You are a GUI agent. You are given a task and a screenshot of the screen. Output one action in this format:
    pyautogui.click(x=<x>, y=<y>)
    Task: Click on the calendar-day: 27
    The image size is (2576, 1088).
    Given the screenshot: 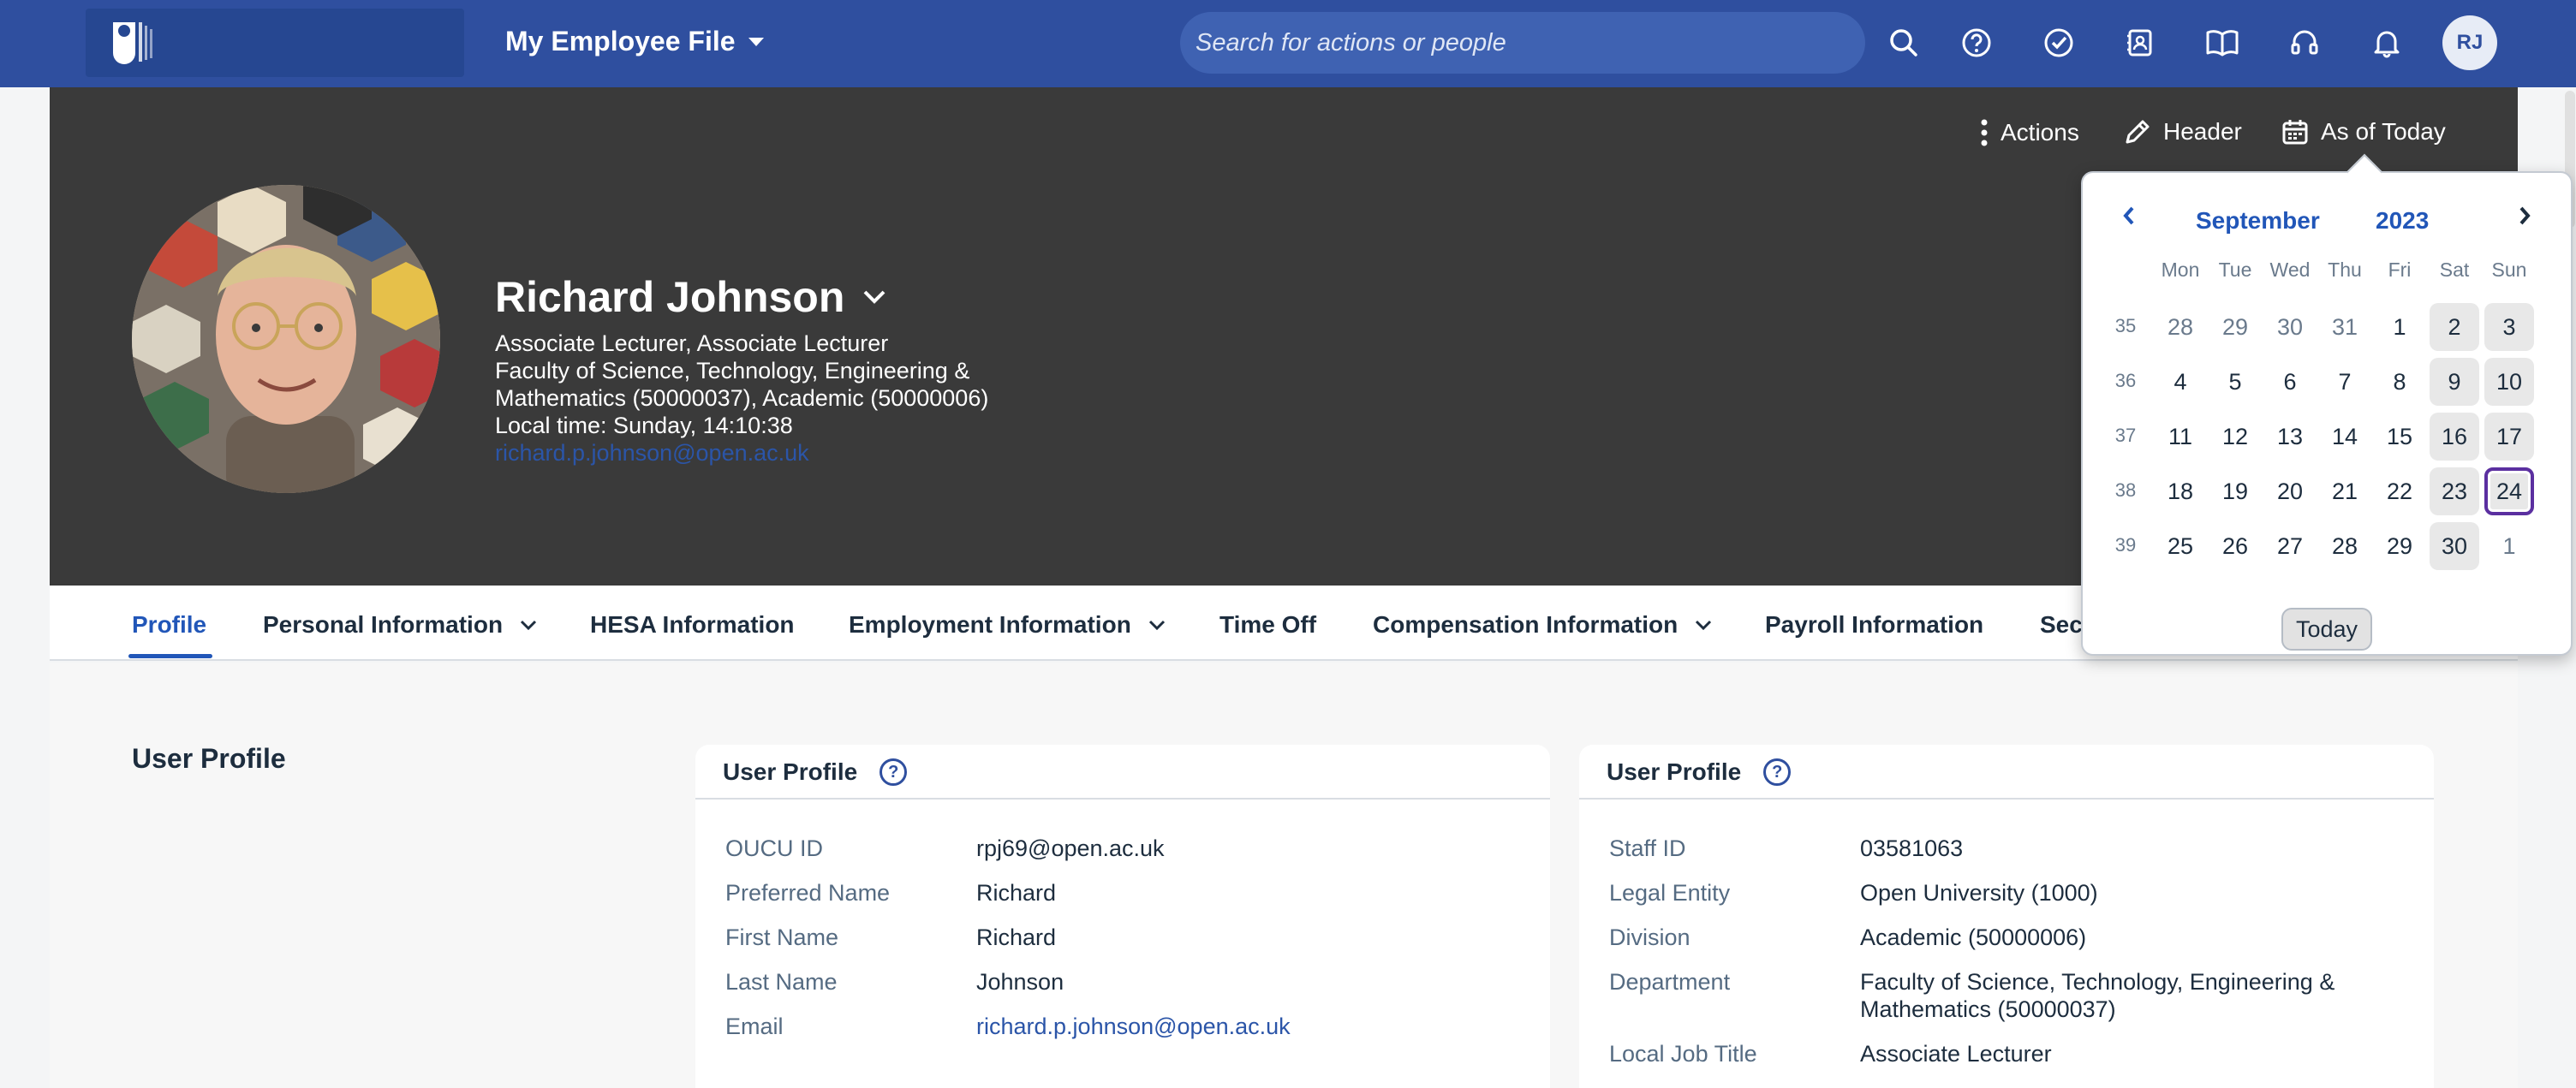 What is the action you would take?
    pyautogui.click(x=2290, y=546)
    